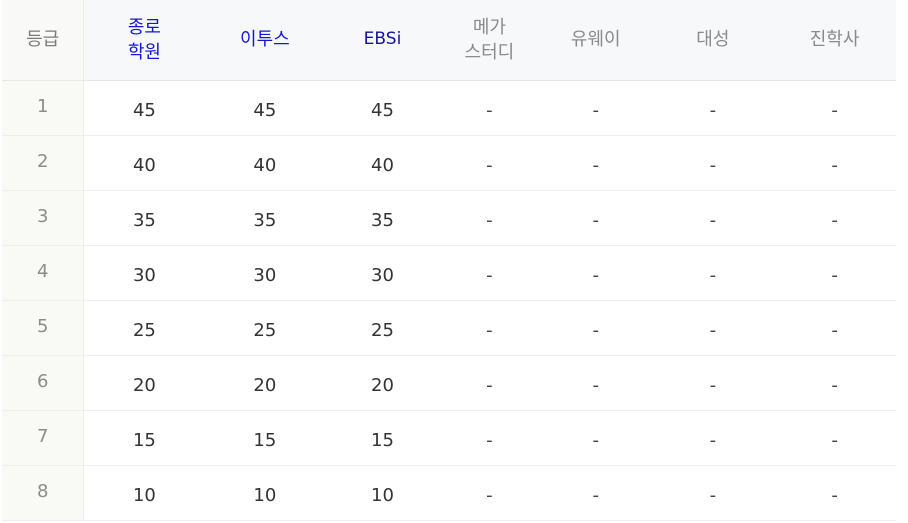 Image resolution: width=908 pixels, height=523 pixels. I want to click on header-uway: 유웨이, so click(595, 40).